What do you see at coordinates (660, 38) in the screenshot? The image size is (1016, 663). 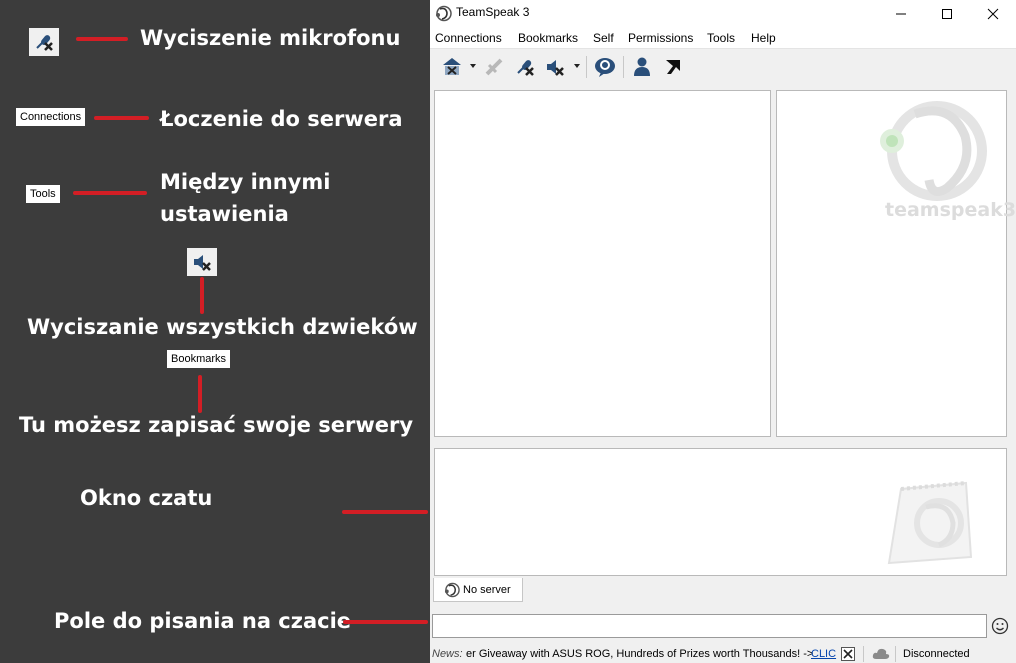 I see `menu-permissions: Permissions` at bounding box center [660, 38].